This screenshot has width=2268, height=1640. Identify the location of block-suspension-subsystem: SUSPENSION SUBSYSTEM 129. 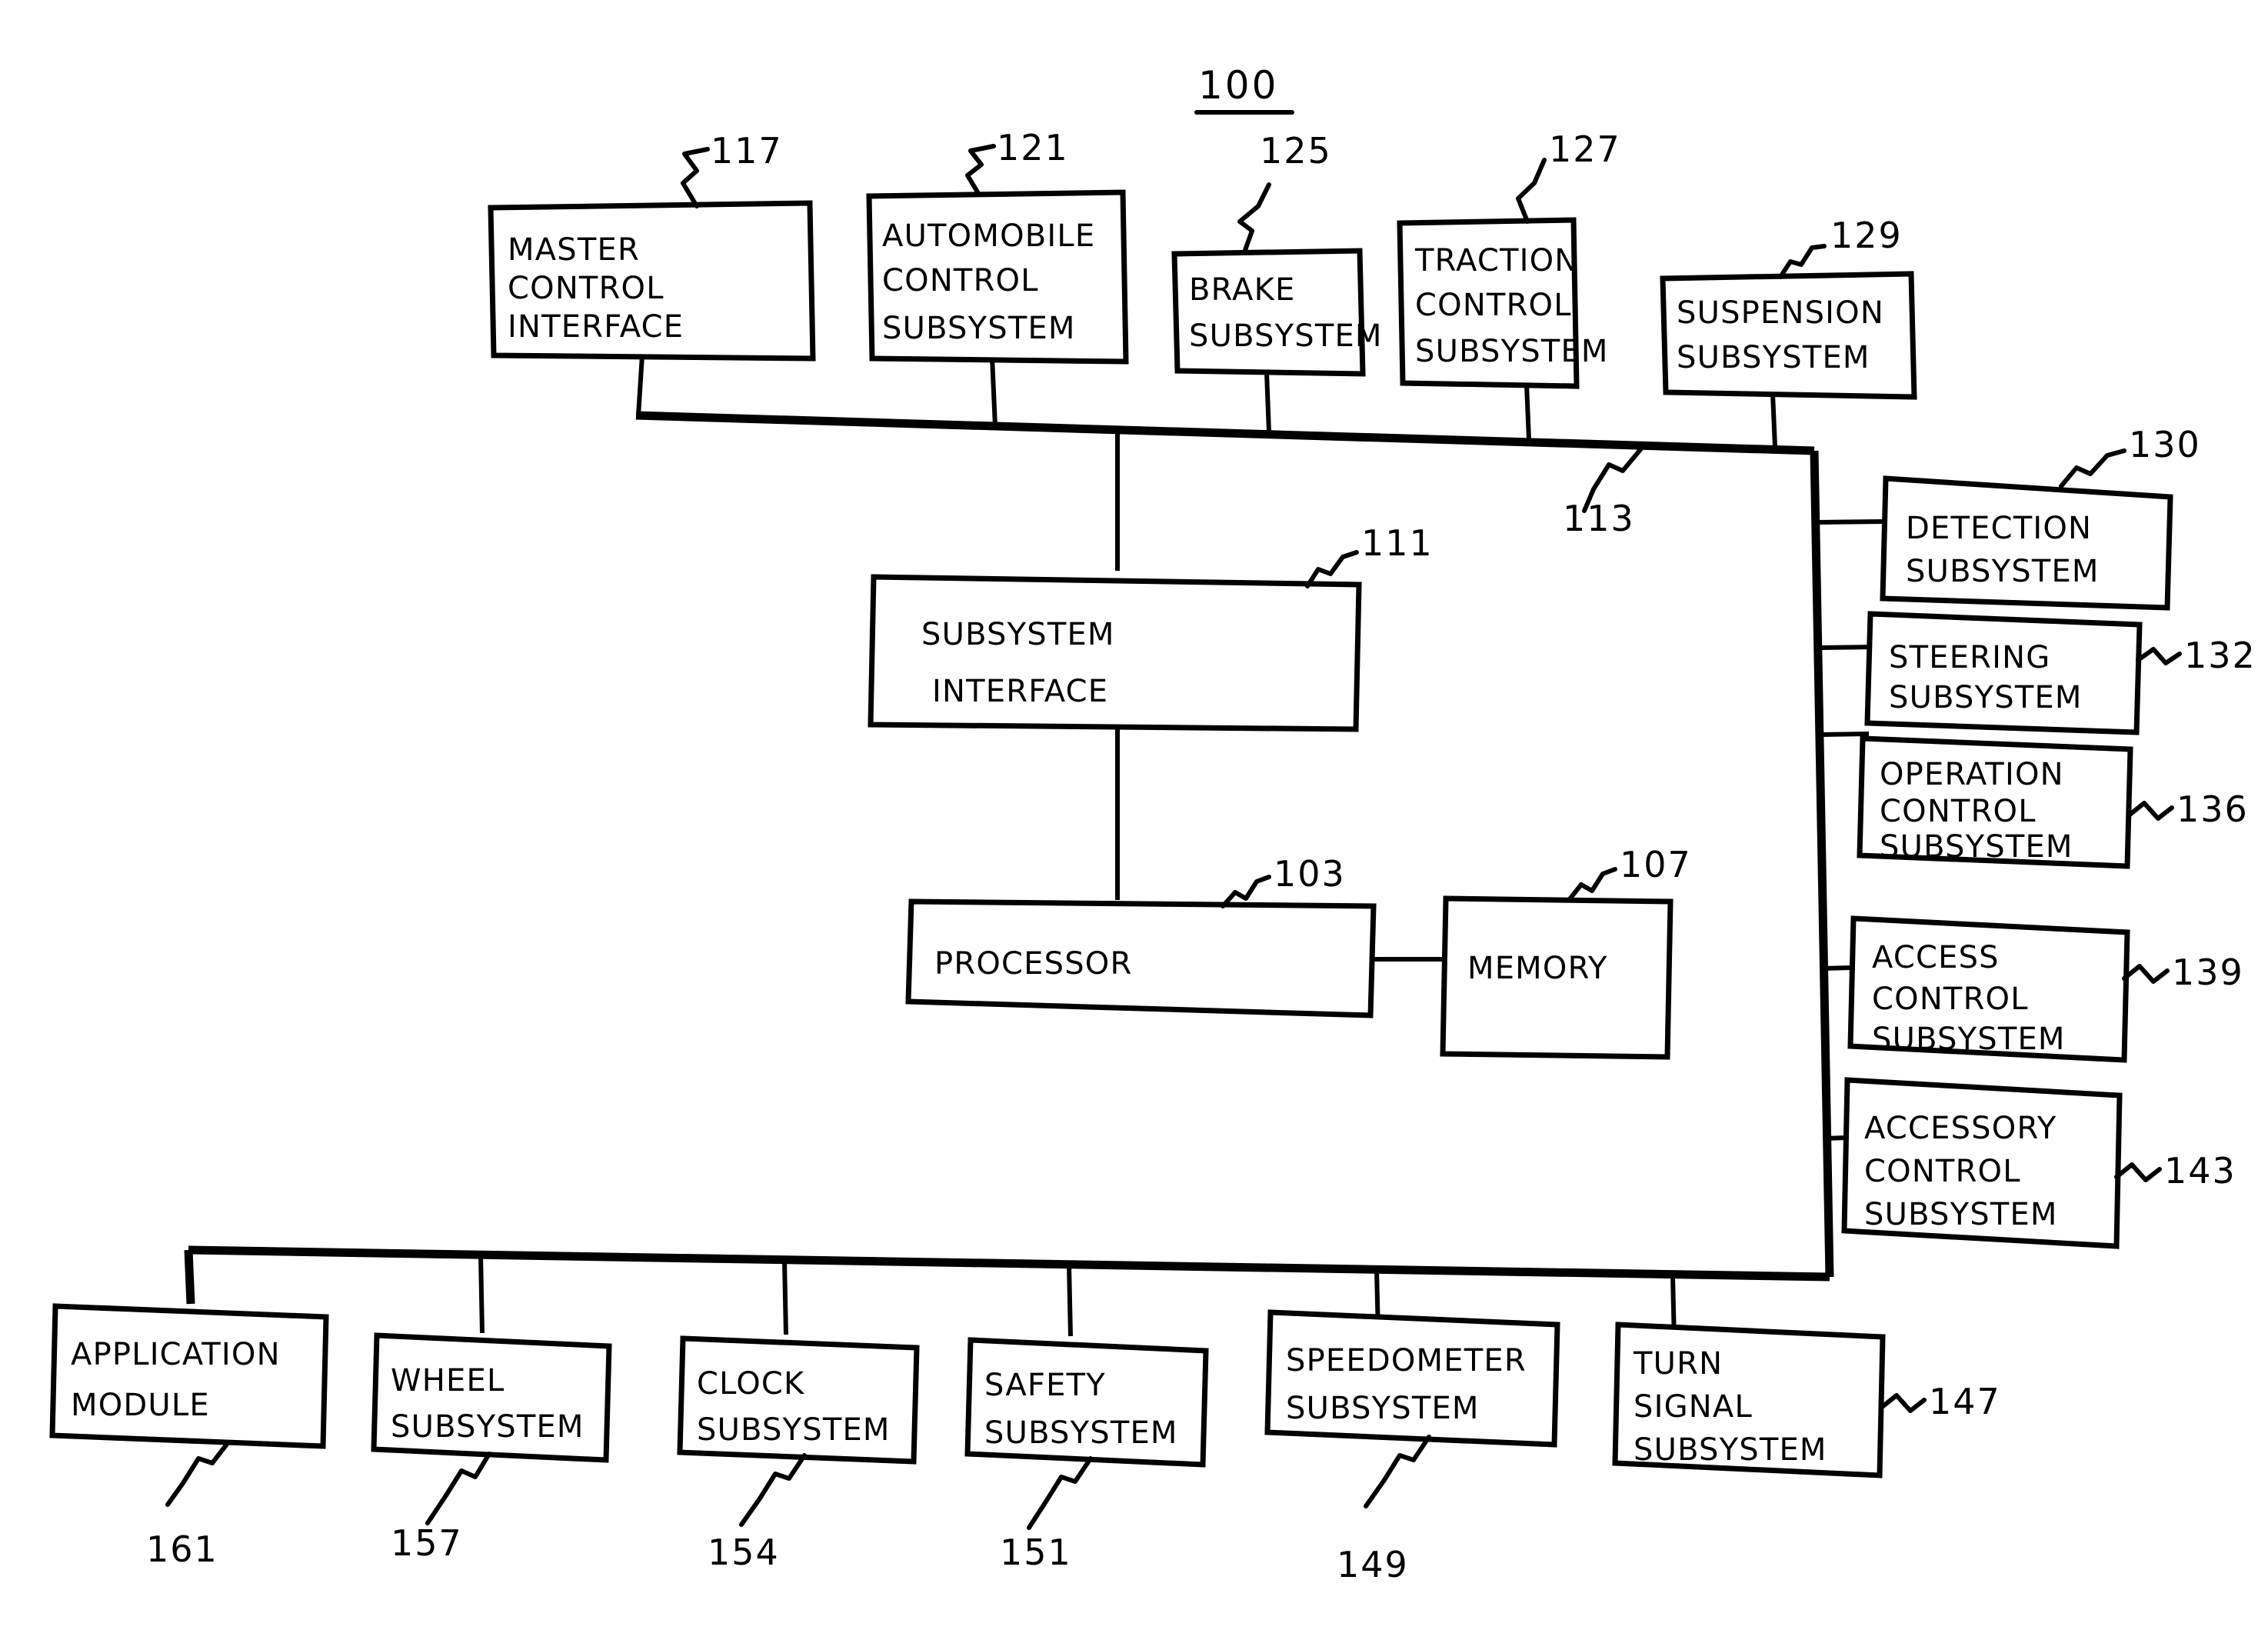
(1789, 307).